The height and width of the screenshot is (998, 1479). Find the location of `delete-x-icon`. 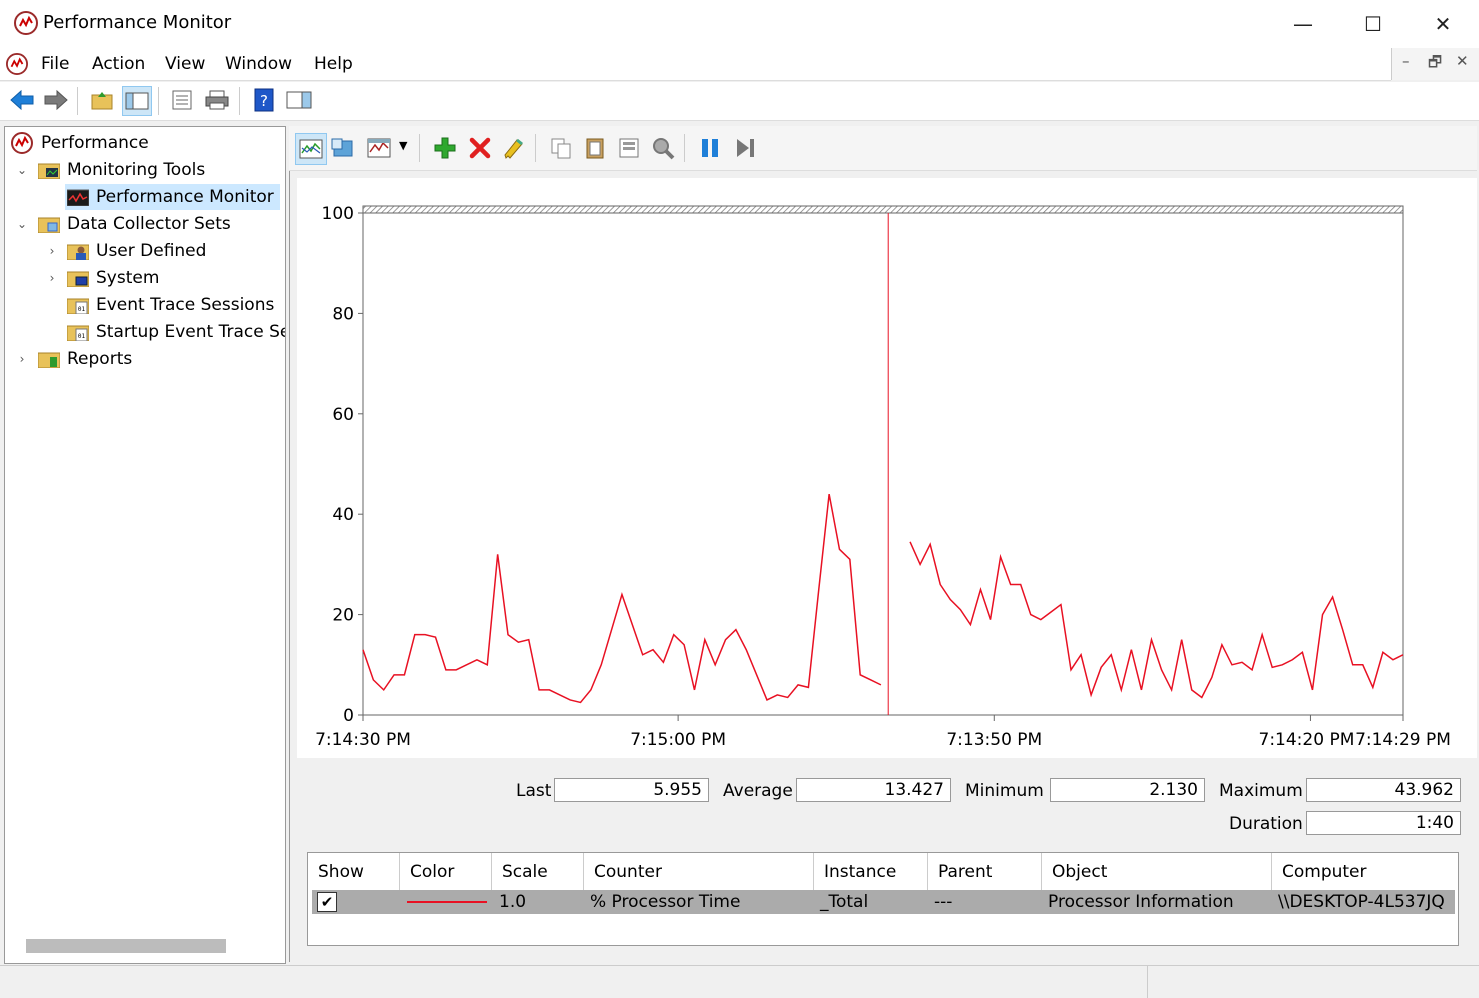

delete-x-icon is located at coordinates (480, 148).